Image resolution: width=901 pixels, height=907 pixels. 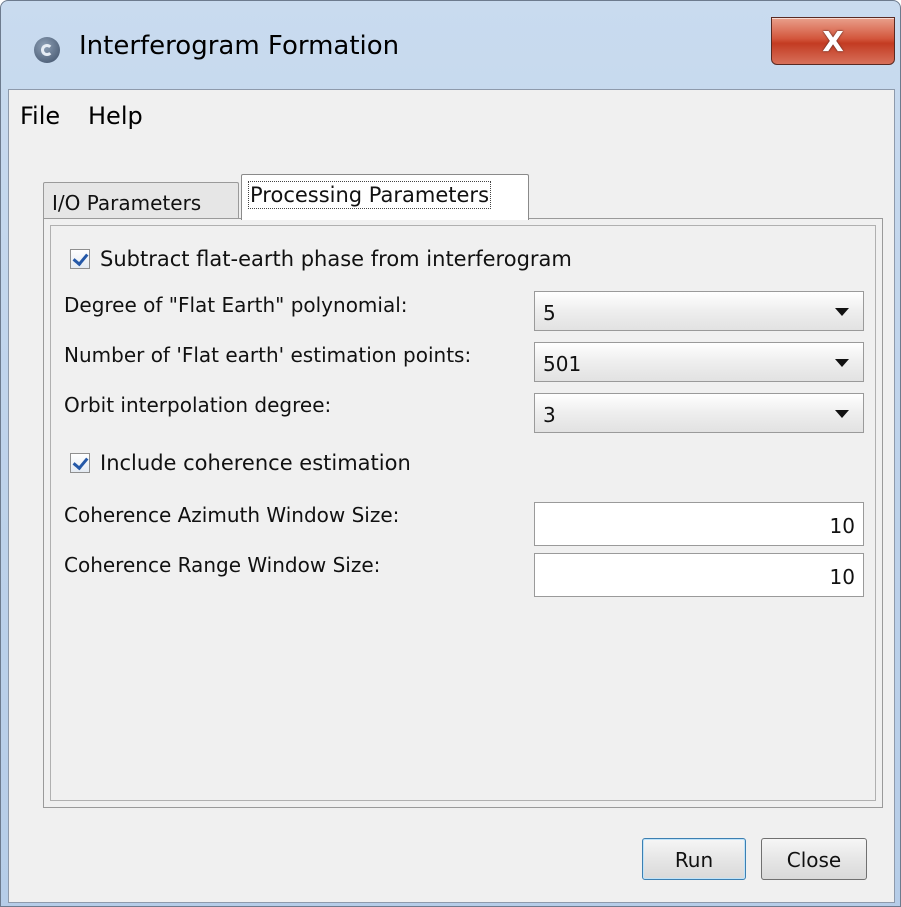 What do you see at coordinates (562, 364) in the screenshot?
I see `estimation-points-value: 501` at bounding box center [562, 364].